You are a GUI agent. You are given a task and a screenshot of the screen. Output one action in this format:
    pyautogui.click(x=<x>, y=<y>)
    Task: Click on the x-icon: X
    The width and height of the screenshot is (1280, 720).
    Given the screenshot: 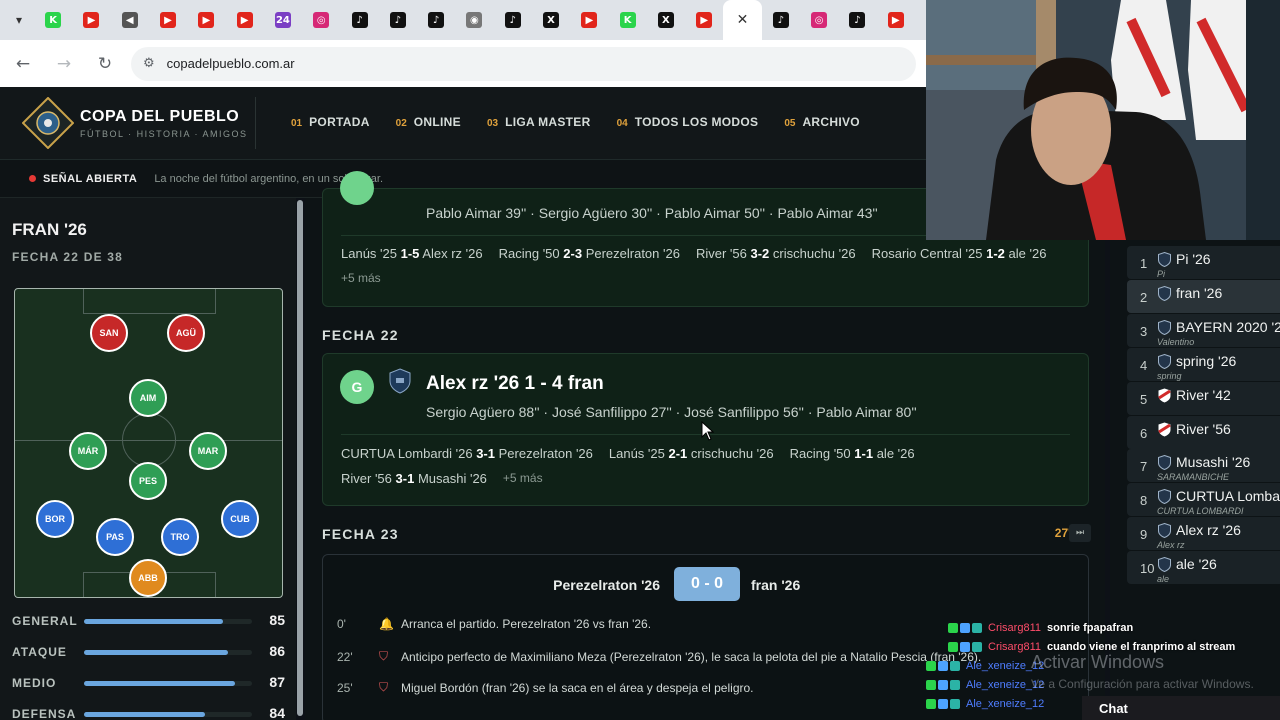 What is the action you would take?
    pyautogui.click(x=551, y=20)
    